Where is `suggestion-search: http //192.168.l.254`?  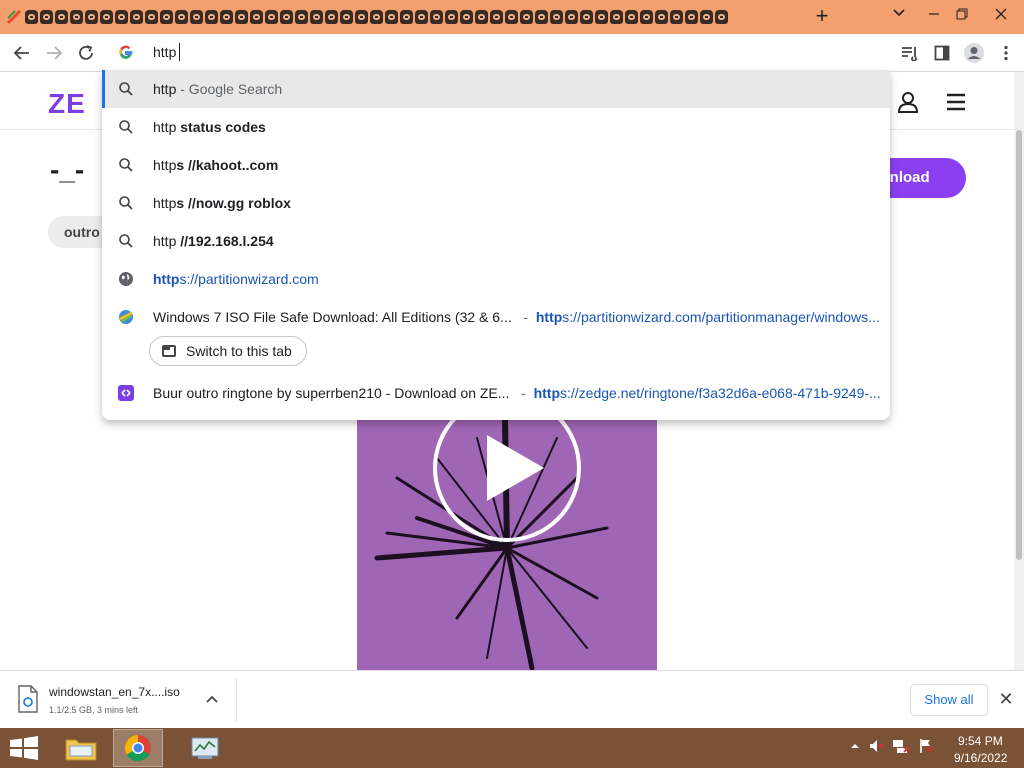
suggestion-search: http //192.168.l.254 is located at coordinates (496, 241).